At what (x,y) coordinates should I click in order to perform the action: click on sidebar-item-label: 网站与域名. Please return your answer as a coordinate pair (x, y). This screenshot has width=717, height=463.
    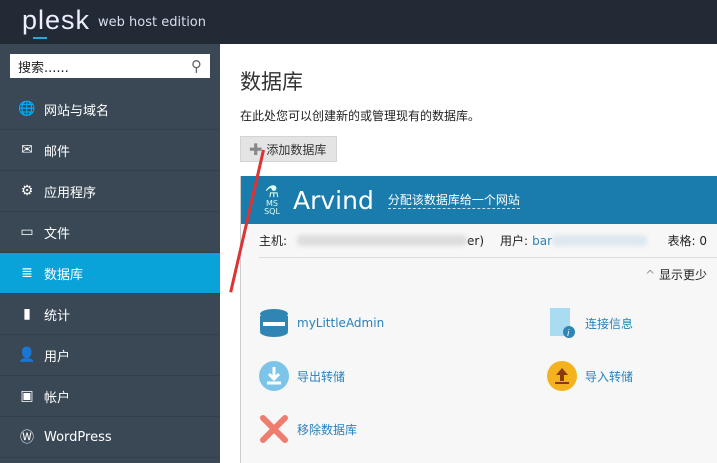
    Looking at the image, I should click on (77, 111).